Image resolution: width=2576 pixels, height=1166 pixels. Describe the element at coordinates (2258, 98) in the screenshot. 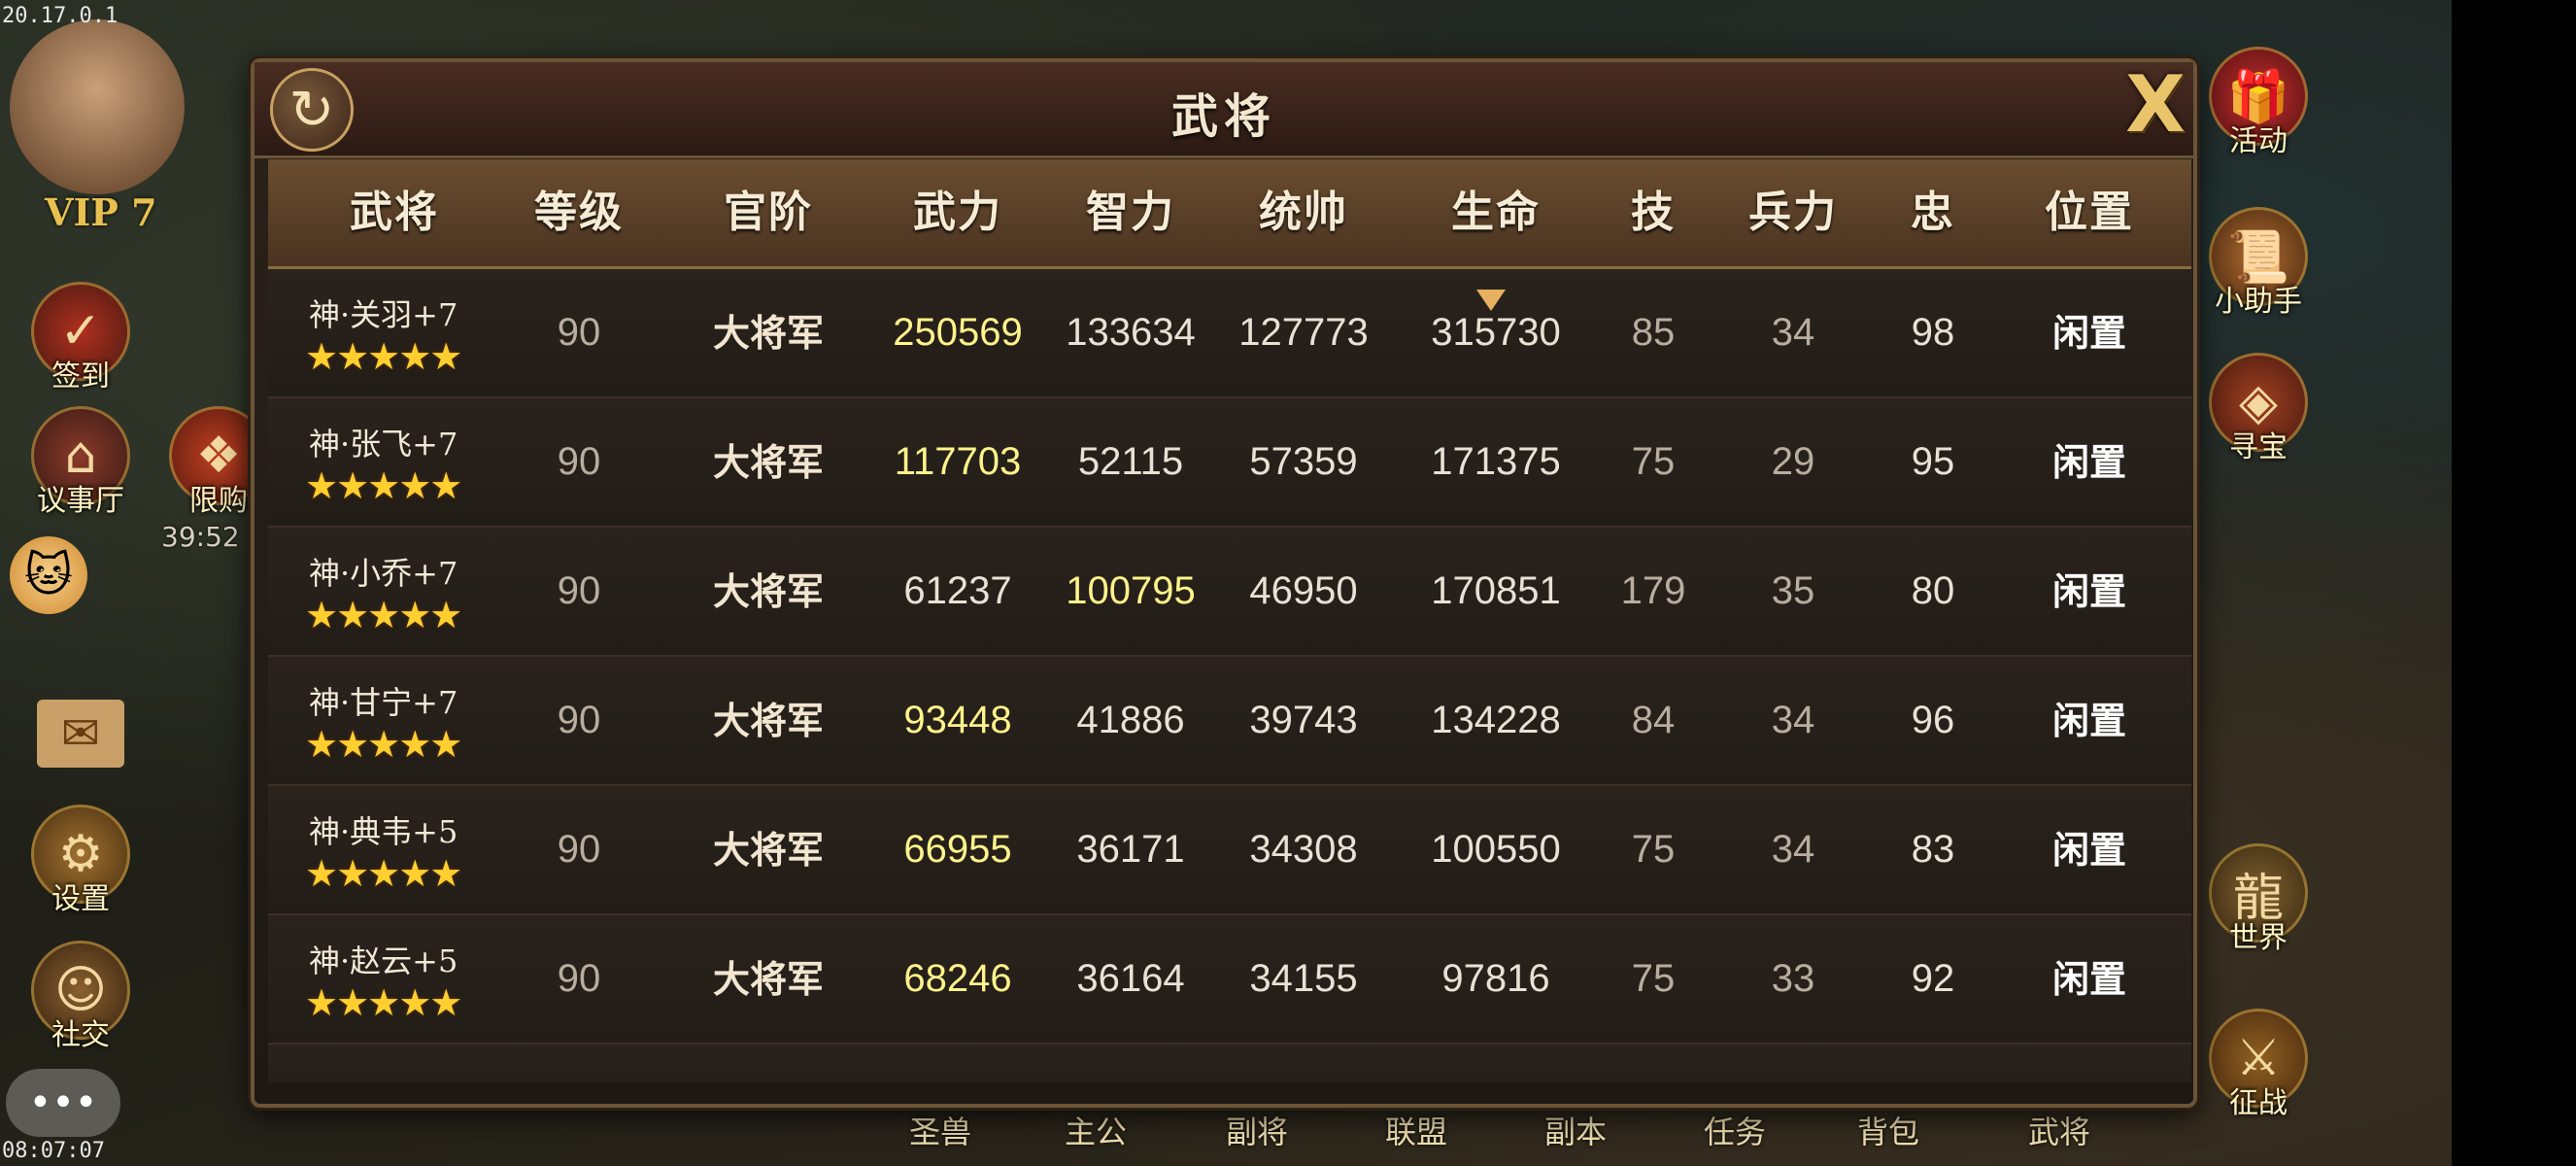

I see `events-button: 🎁 活动` at that location.